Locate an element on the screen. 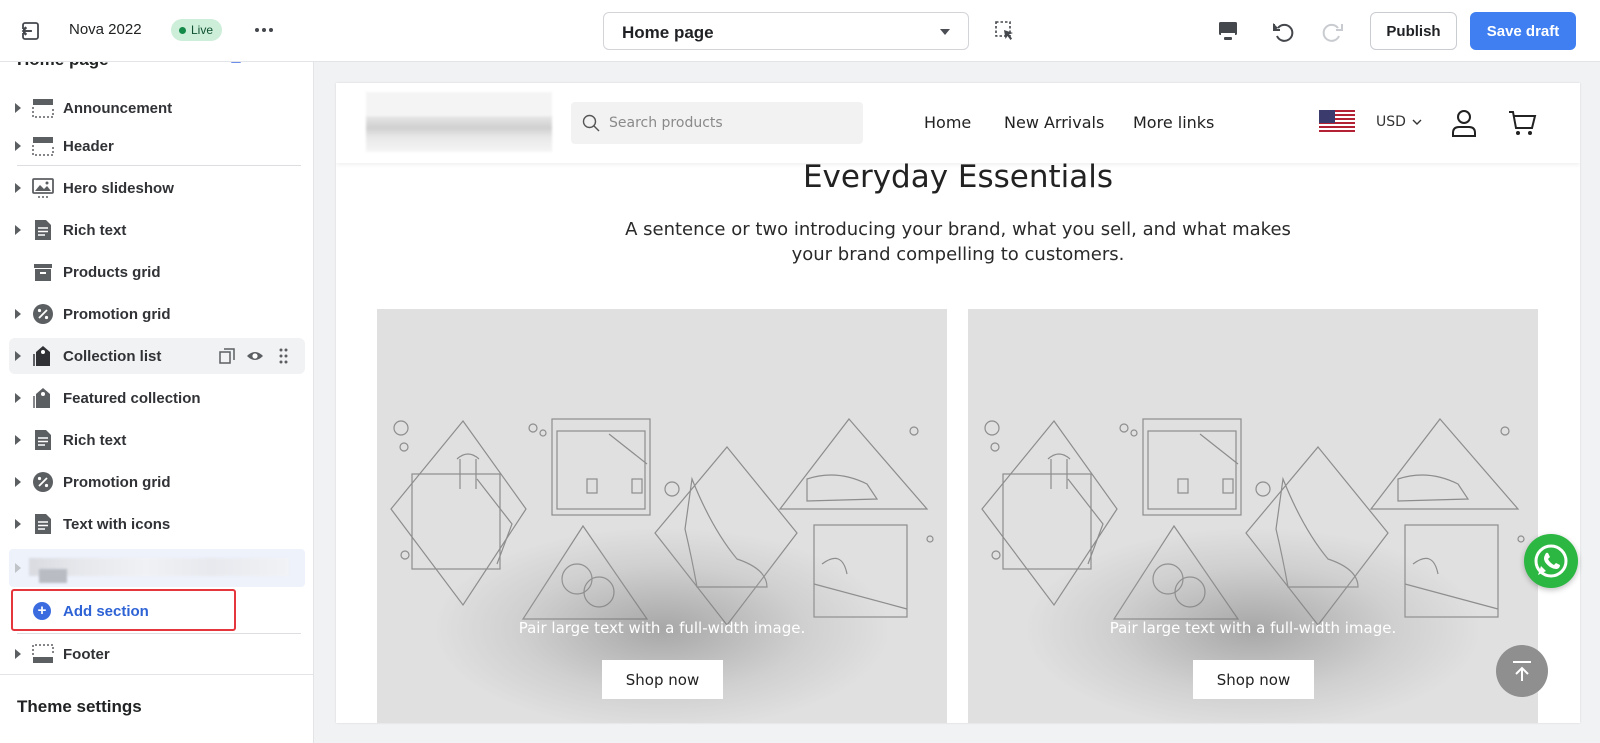 The width and height of the screenshot is (1600, 743). visibility-eye-icon is located at coordinates (255, 356).